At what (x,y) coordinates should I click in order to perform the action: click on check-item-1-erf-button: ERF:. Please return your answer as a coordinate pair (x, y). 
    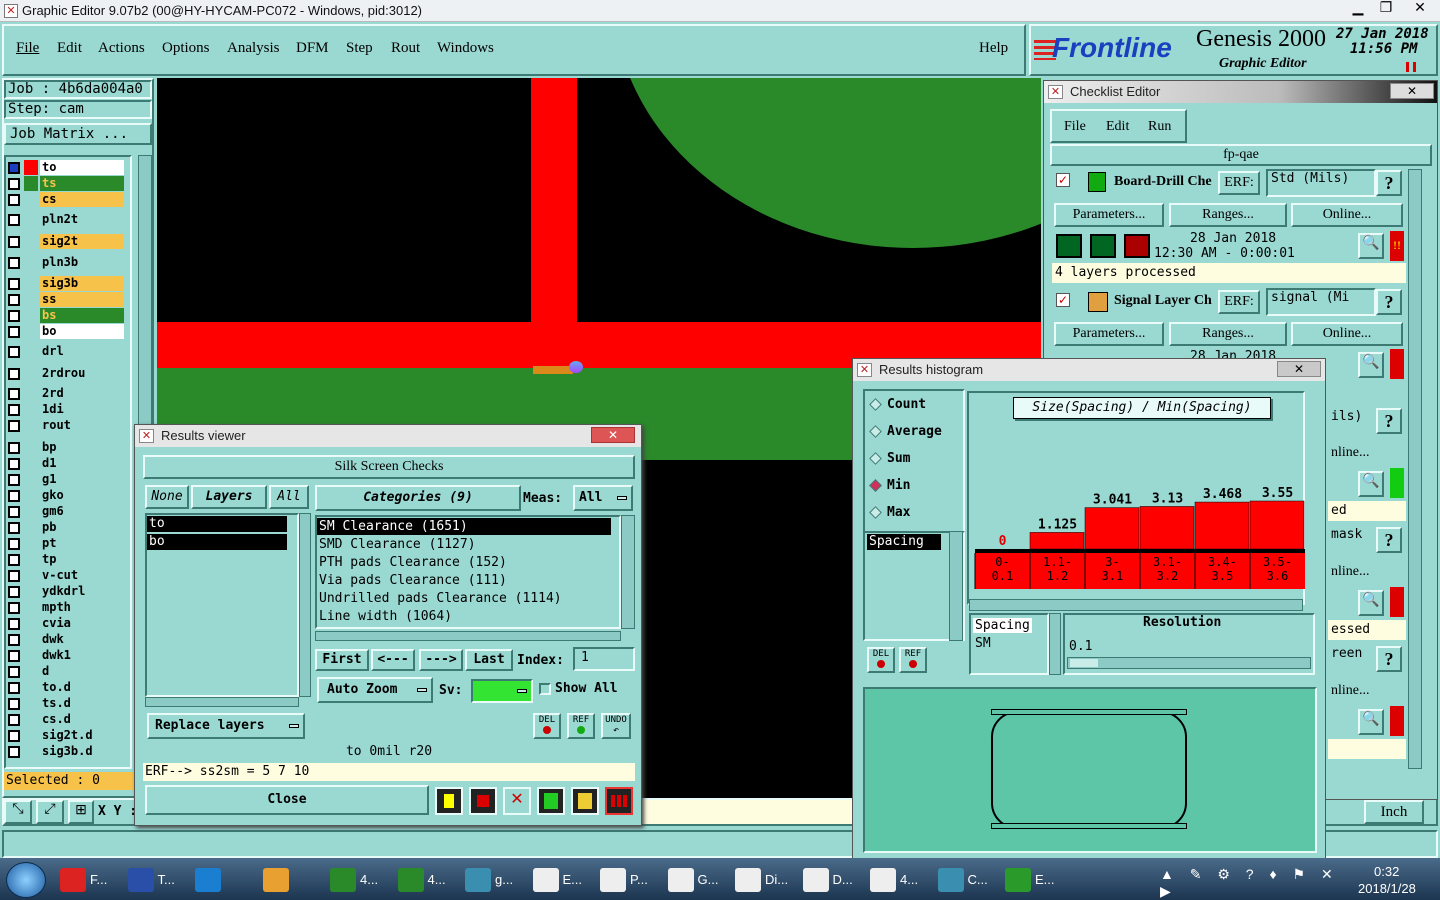
    Looking at the image, I should click on (1239, 183).